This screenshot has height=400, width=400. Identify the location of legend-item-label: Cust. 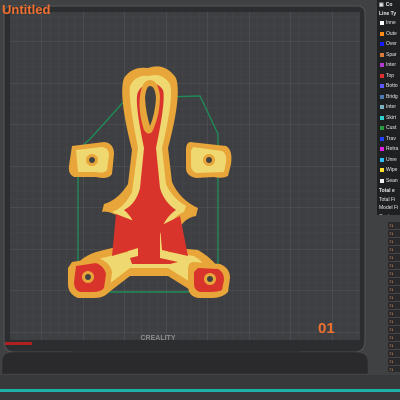
(391, 128).